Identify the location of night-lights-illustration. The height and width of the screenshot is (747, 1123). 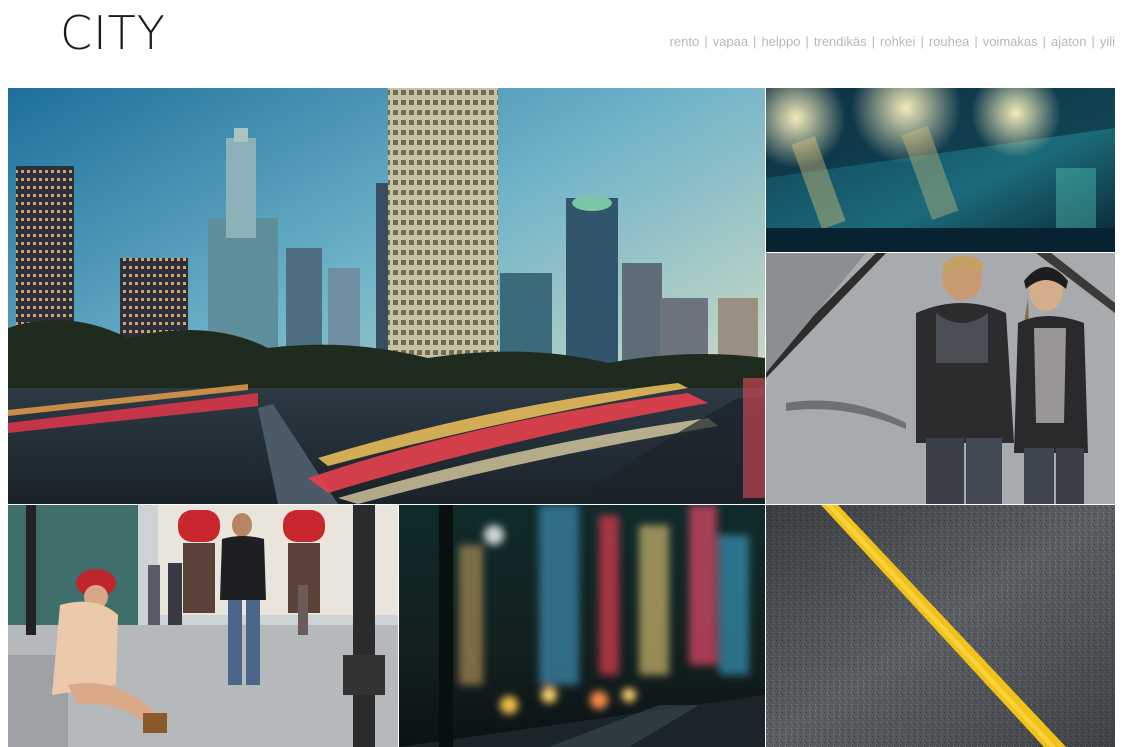
(940, 170).